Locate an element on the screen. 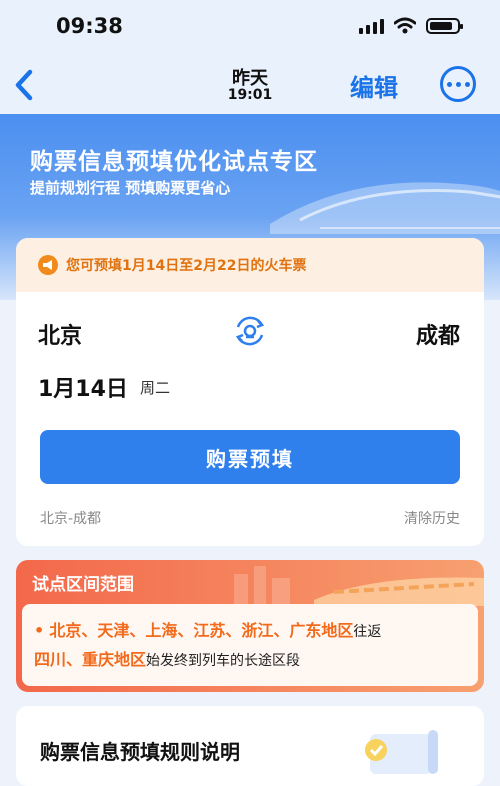 The height and width of the screenshot is (786, 500). arrival-city: 成都 is located at coordinates (438, 334).